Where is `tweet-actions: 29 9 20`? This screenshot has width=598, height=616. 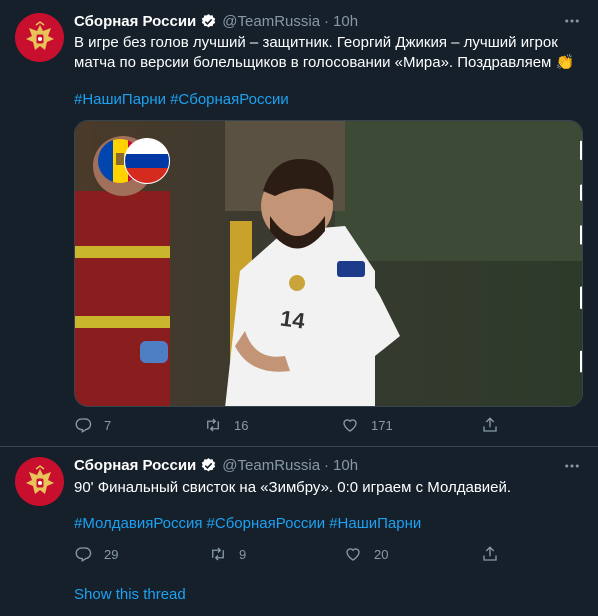
tweet-actions: 29 9 20 is located at coordinates (289, 554).